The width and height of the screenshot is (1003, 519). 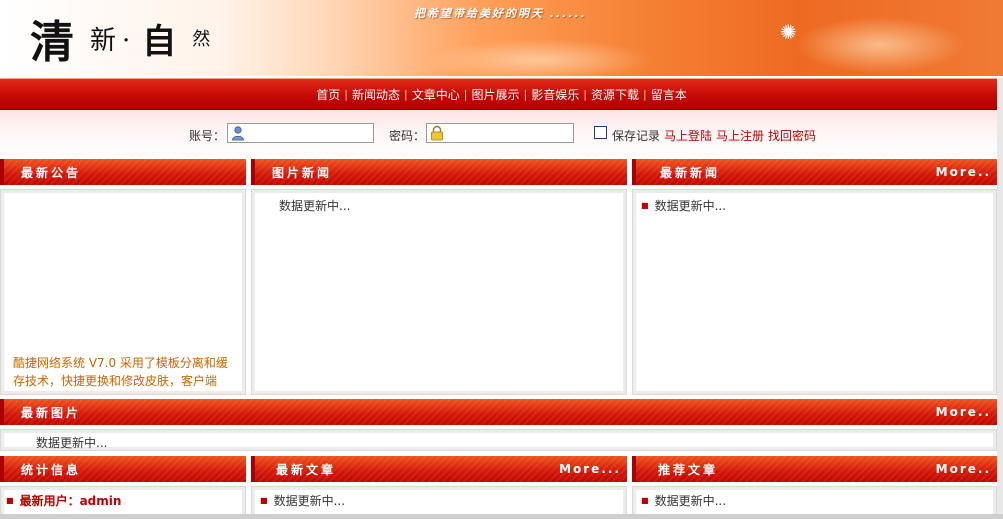 I want to click on nav-home: 首页, so click(x=328, y=94).